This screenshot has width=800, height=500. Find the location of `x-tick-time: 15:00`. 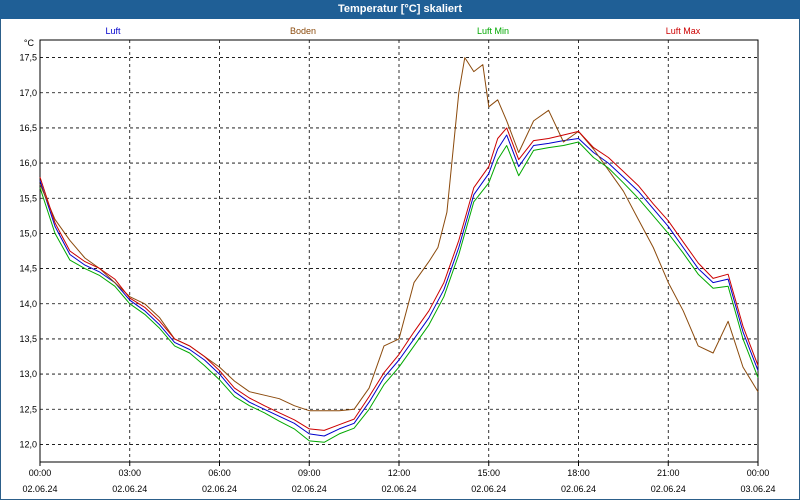

x-tick-time: 15:00 is located at coordinates (488, 473).